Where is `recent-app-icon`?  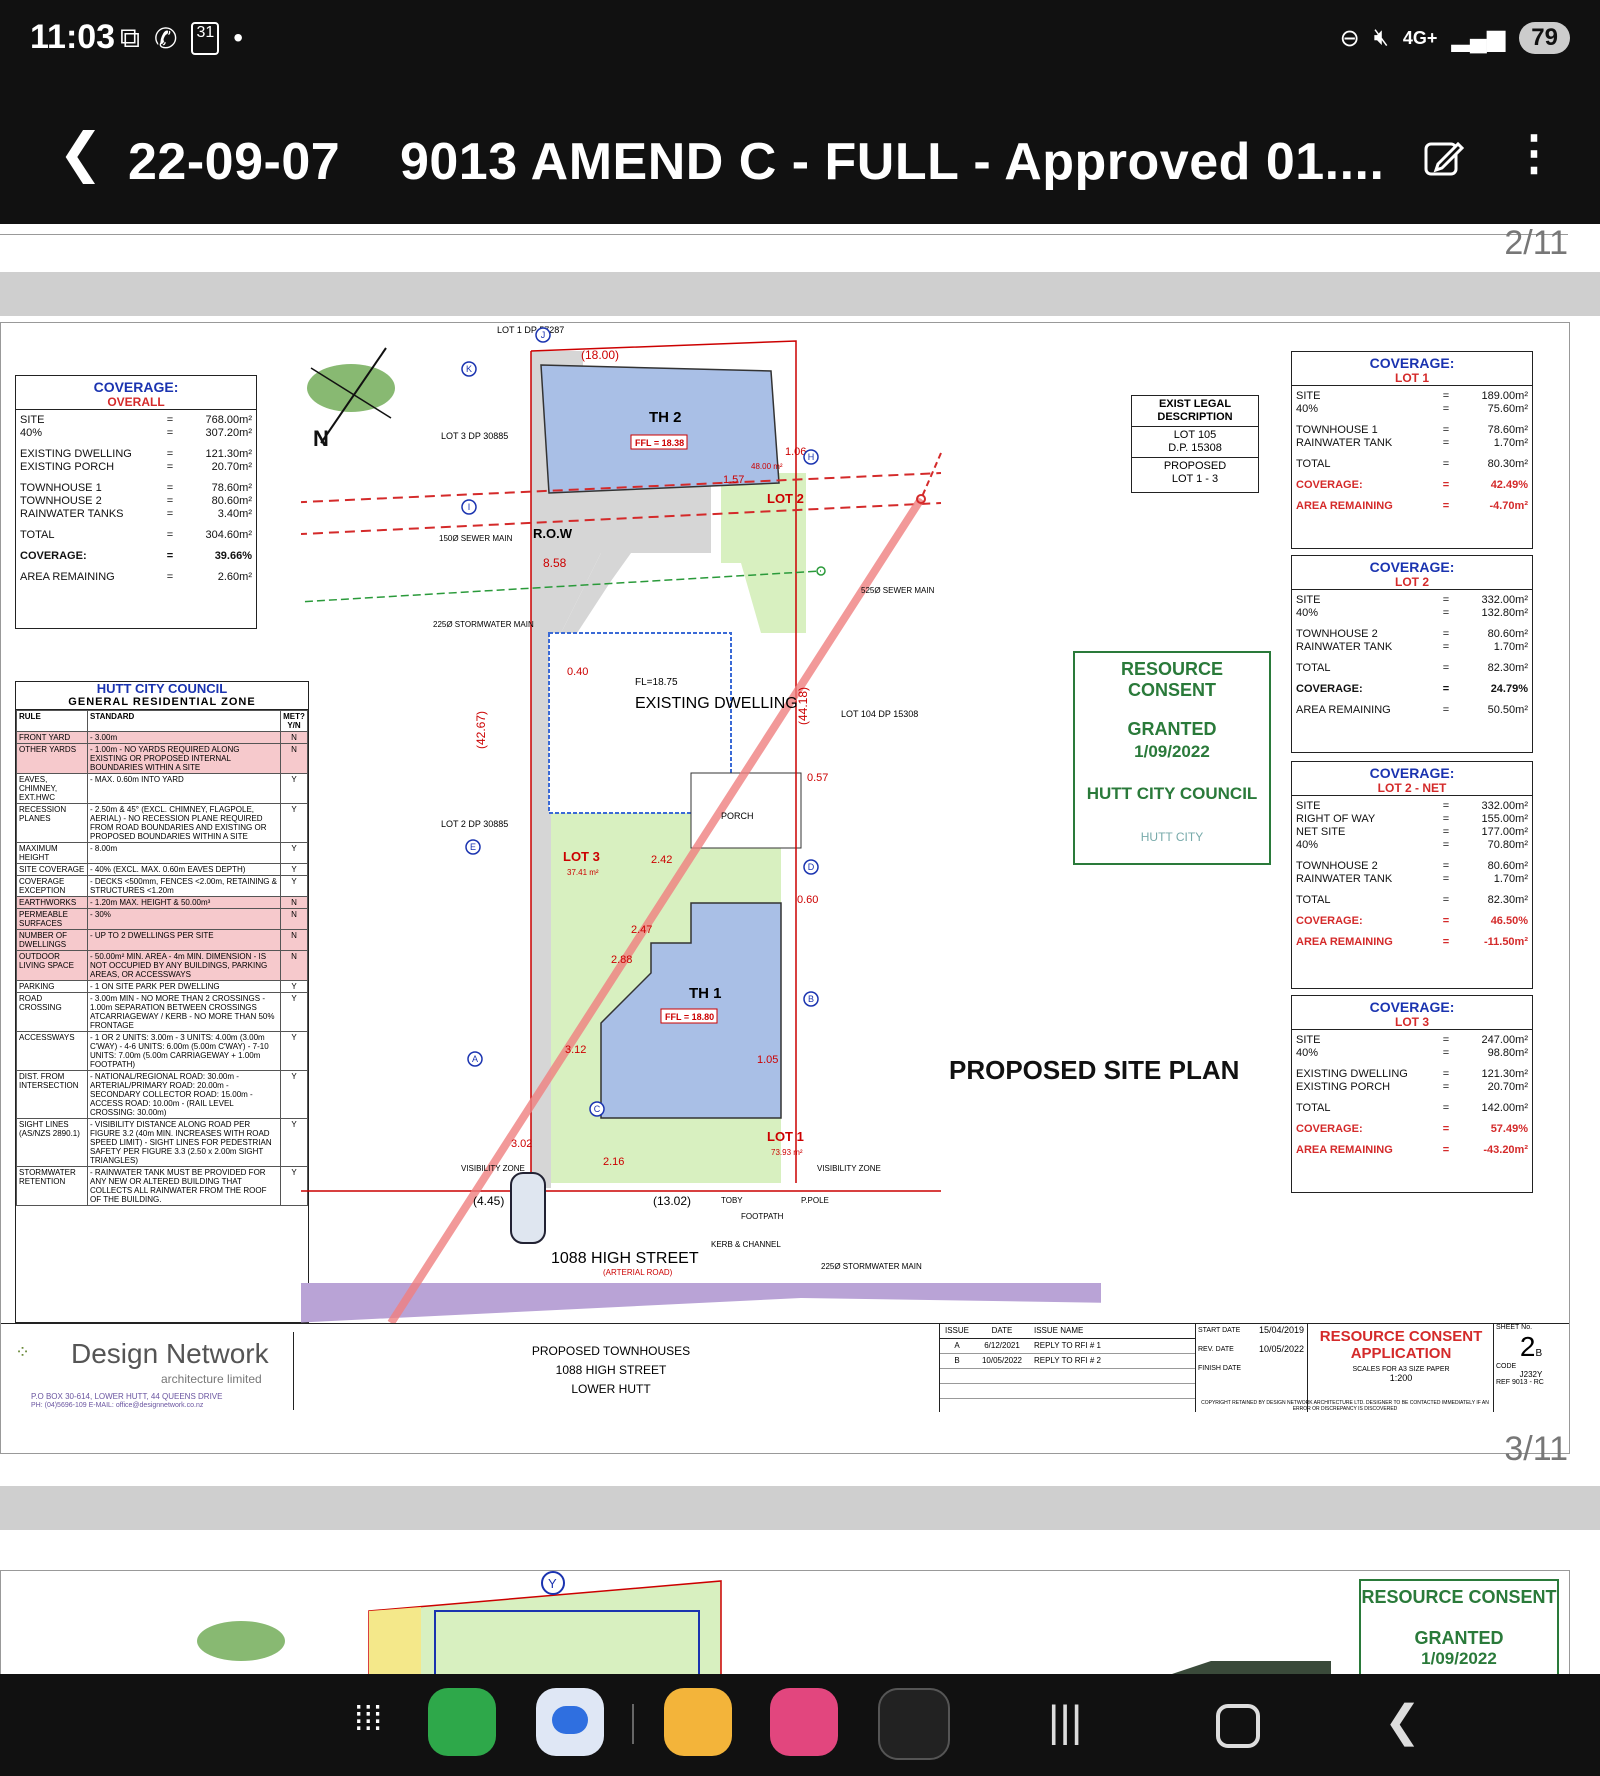 recent-app-icon is located at coordinates (914, 1724).